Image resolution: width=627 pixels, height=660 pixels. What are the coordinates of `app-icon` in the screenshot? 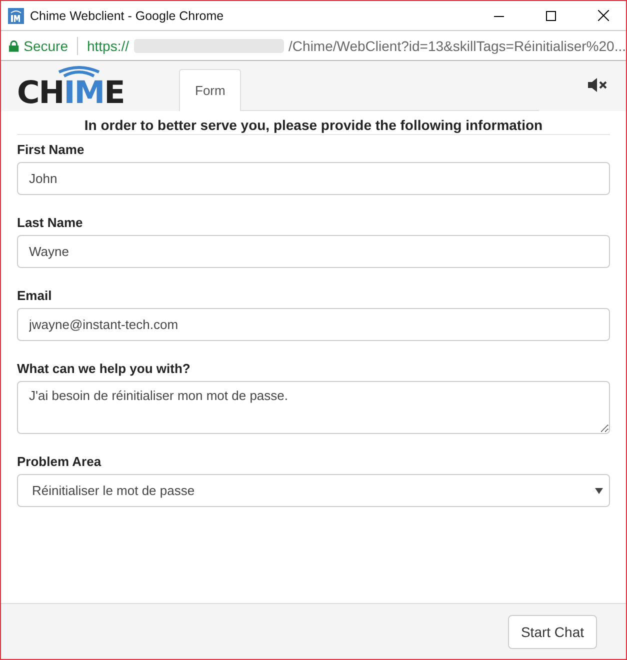 It's located at (16, 16).